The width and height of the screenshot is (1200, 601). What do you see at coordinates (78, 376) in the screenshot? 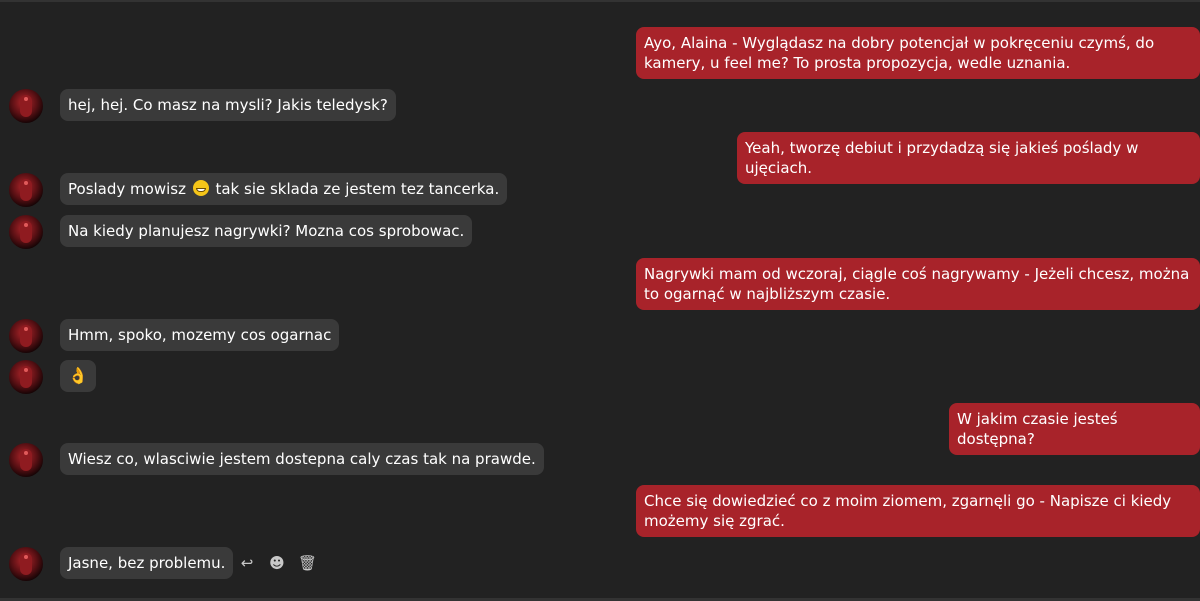
I see `incoming-message: 👌` at bounding box center [78, 376].